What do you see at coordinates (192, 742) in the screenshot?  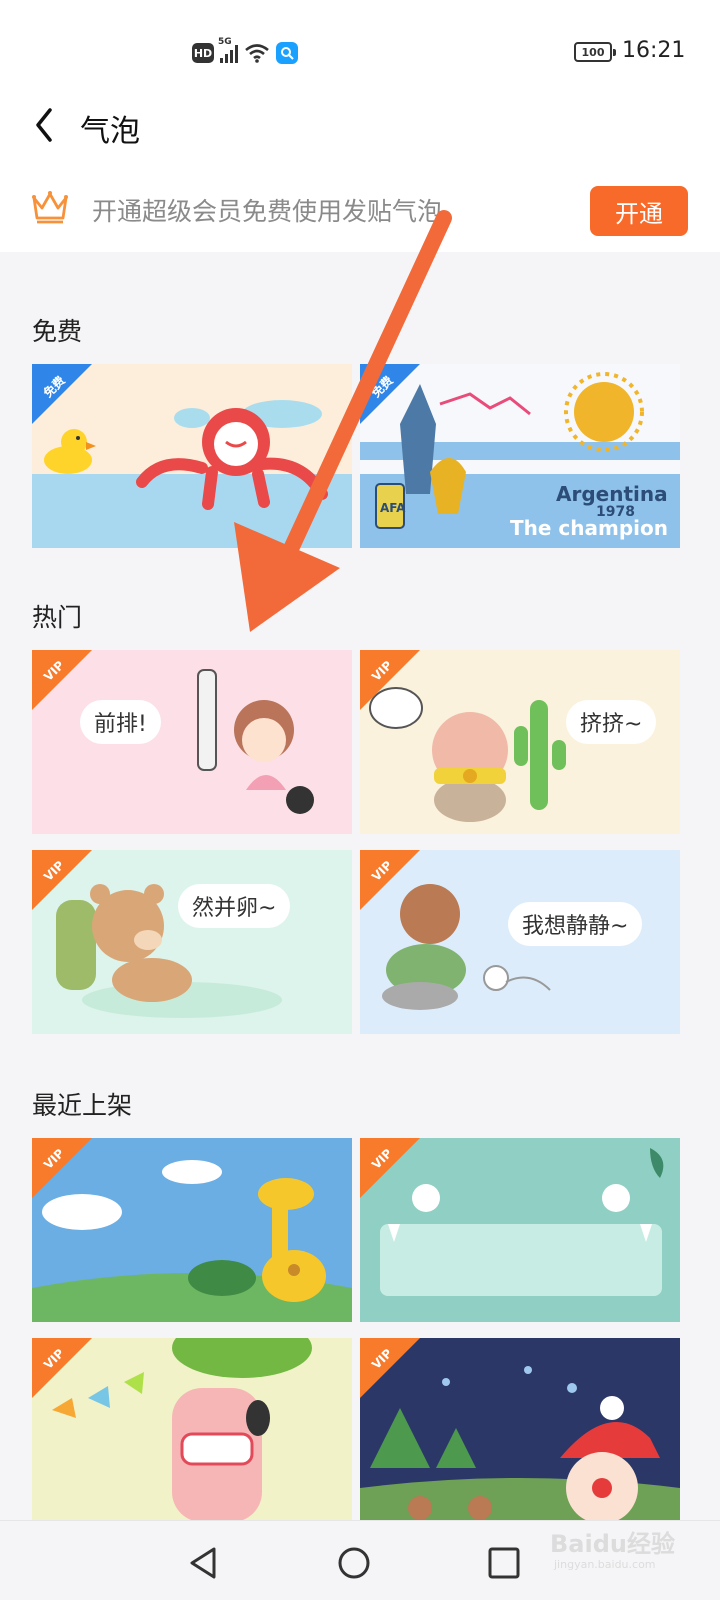 I see `bubble-card-front-row: 前排! VIP` at bounding box center [192, 742].